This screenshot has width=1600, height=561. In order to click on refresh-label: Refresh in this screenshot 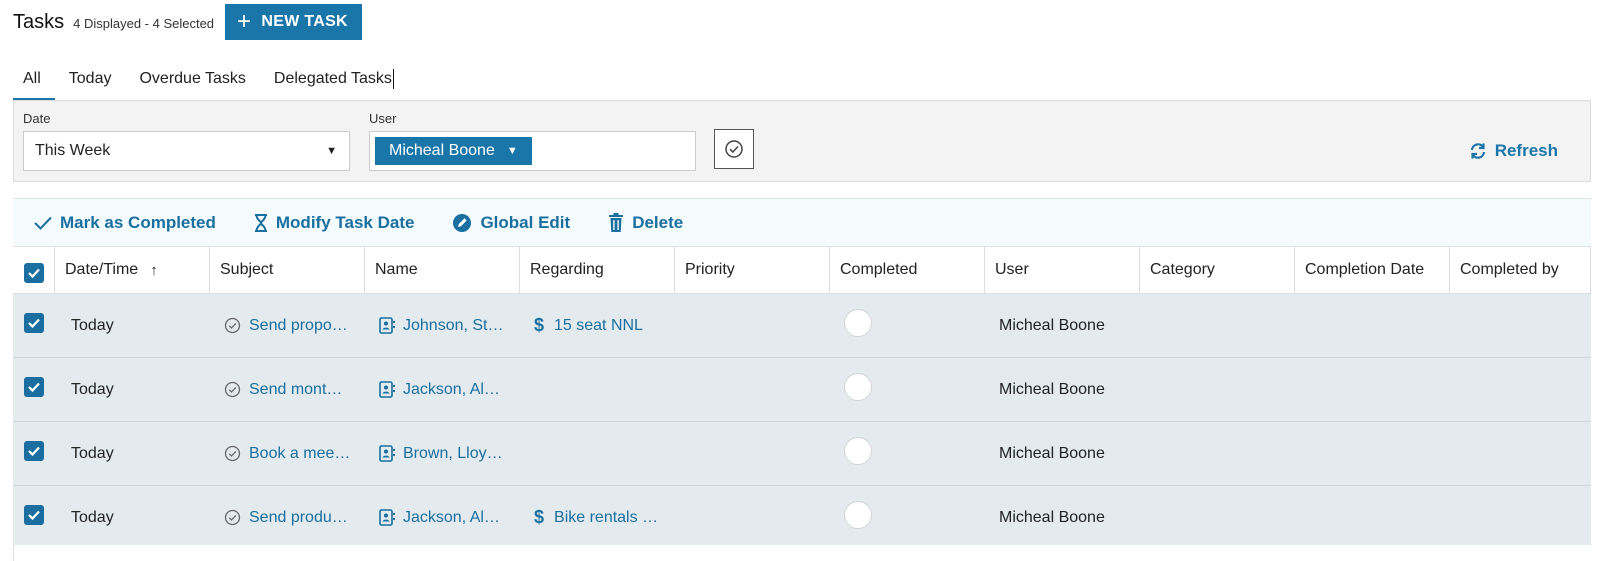, I will do `click(1526, 150)`.